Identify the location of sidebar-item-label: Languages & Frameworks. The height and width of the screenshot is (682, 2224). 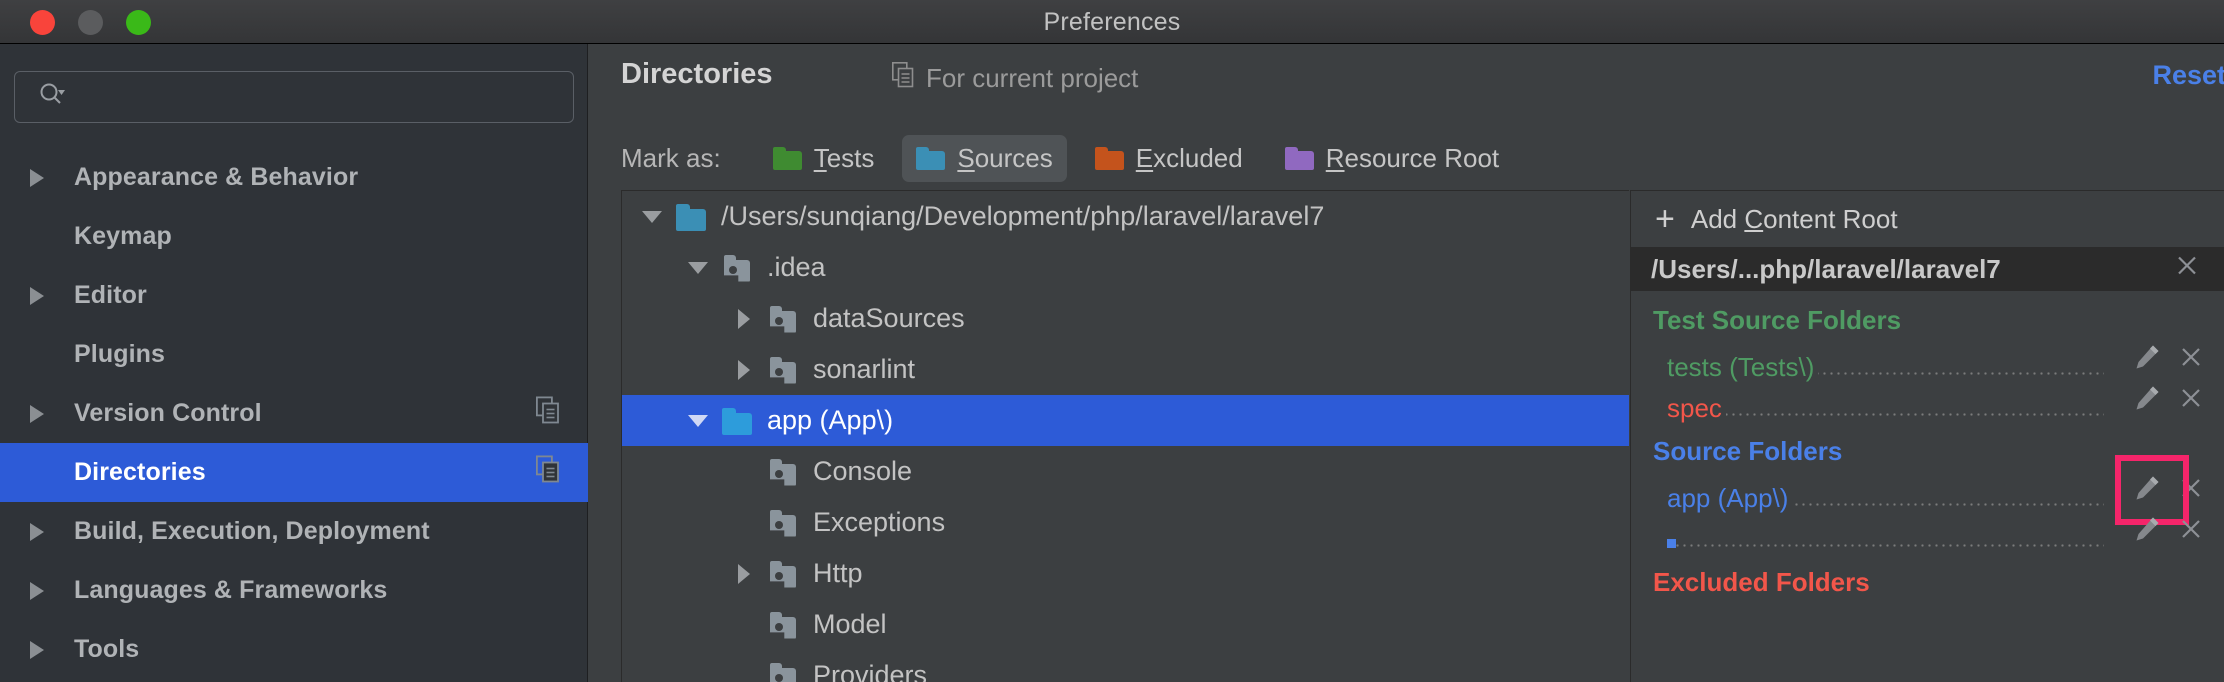
(231, 590).